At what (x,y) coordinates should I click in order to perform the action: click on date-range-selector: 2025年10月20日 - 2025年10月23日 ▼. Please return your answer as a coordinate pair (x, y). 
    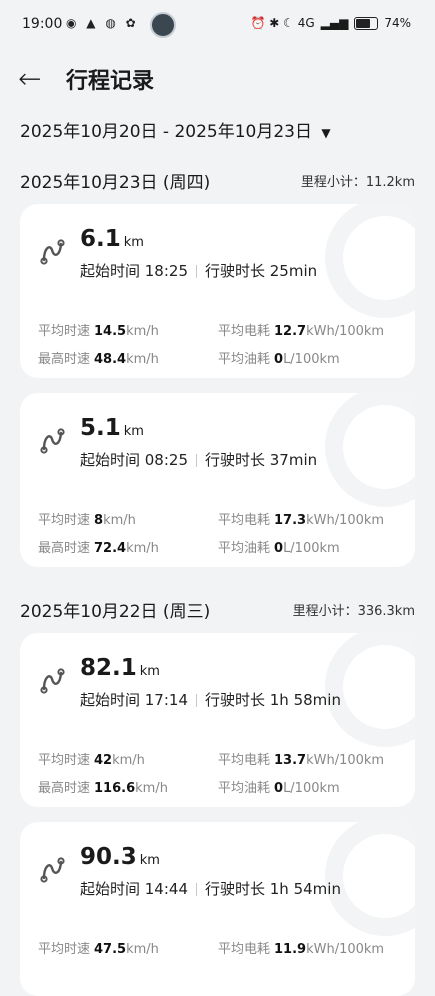
    Looking at the image, I should click on (175, 129).